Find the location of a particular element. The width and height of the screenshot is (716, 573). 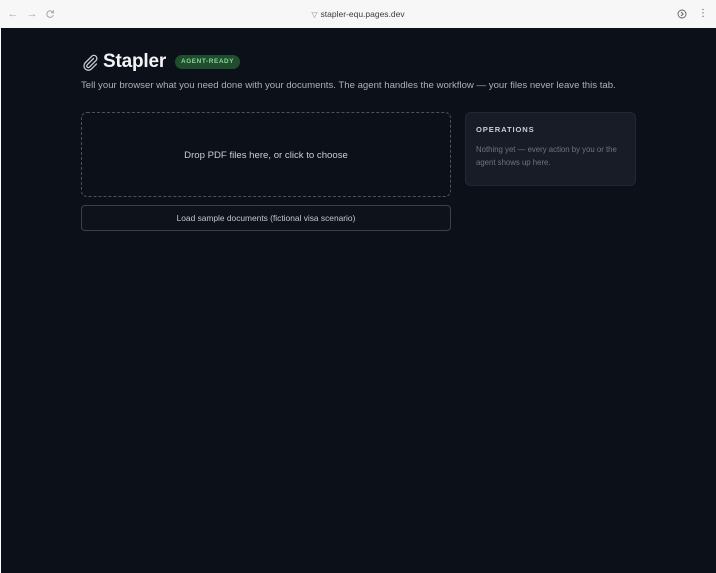

dropzone-label: Drop PDF files here, or click to choose is located at coordinates (266, 155).